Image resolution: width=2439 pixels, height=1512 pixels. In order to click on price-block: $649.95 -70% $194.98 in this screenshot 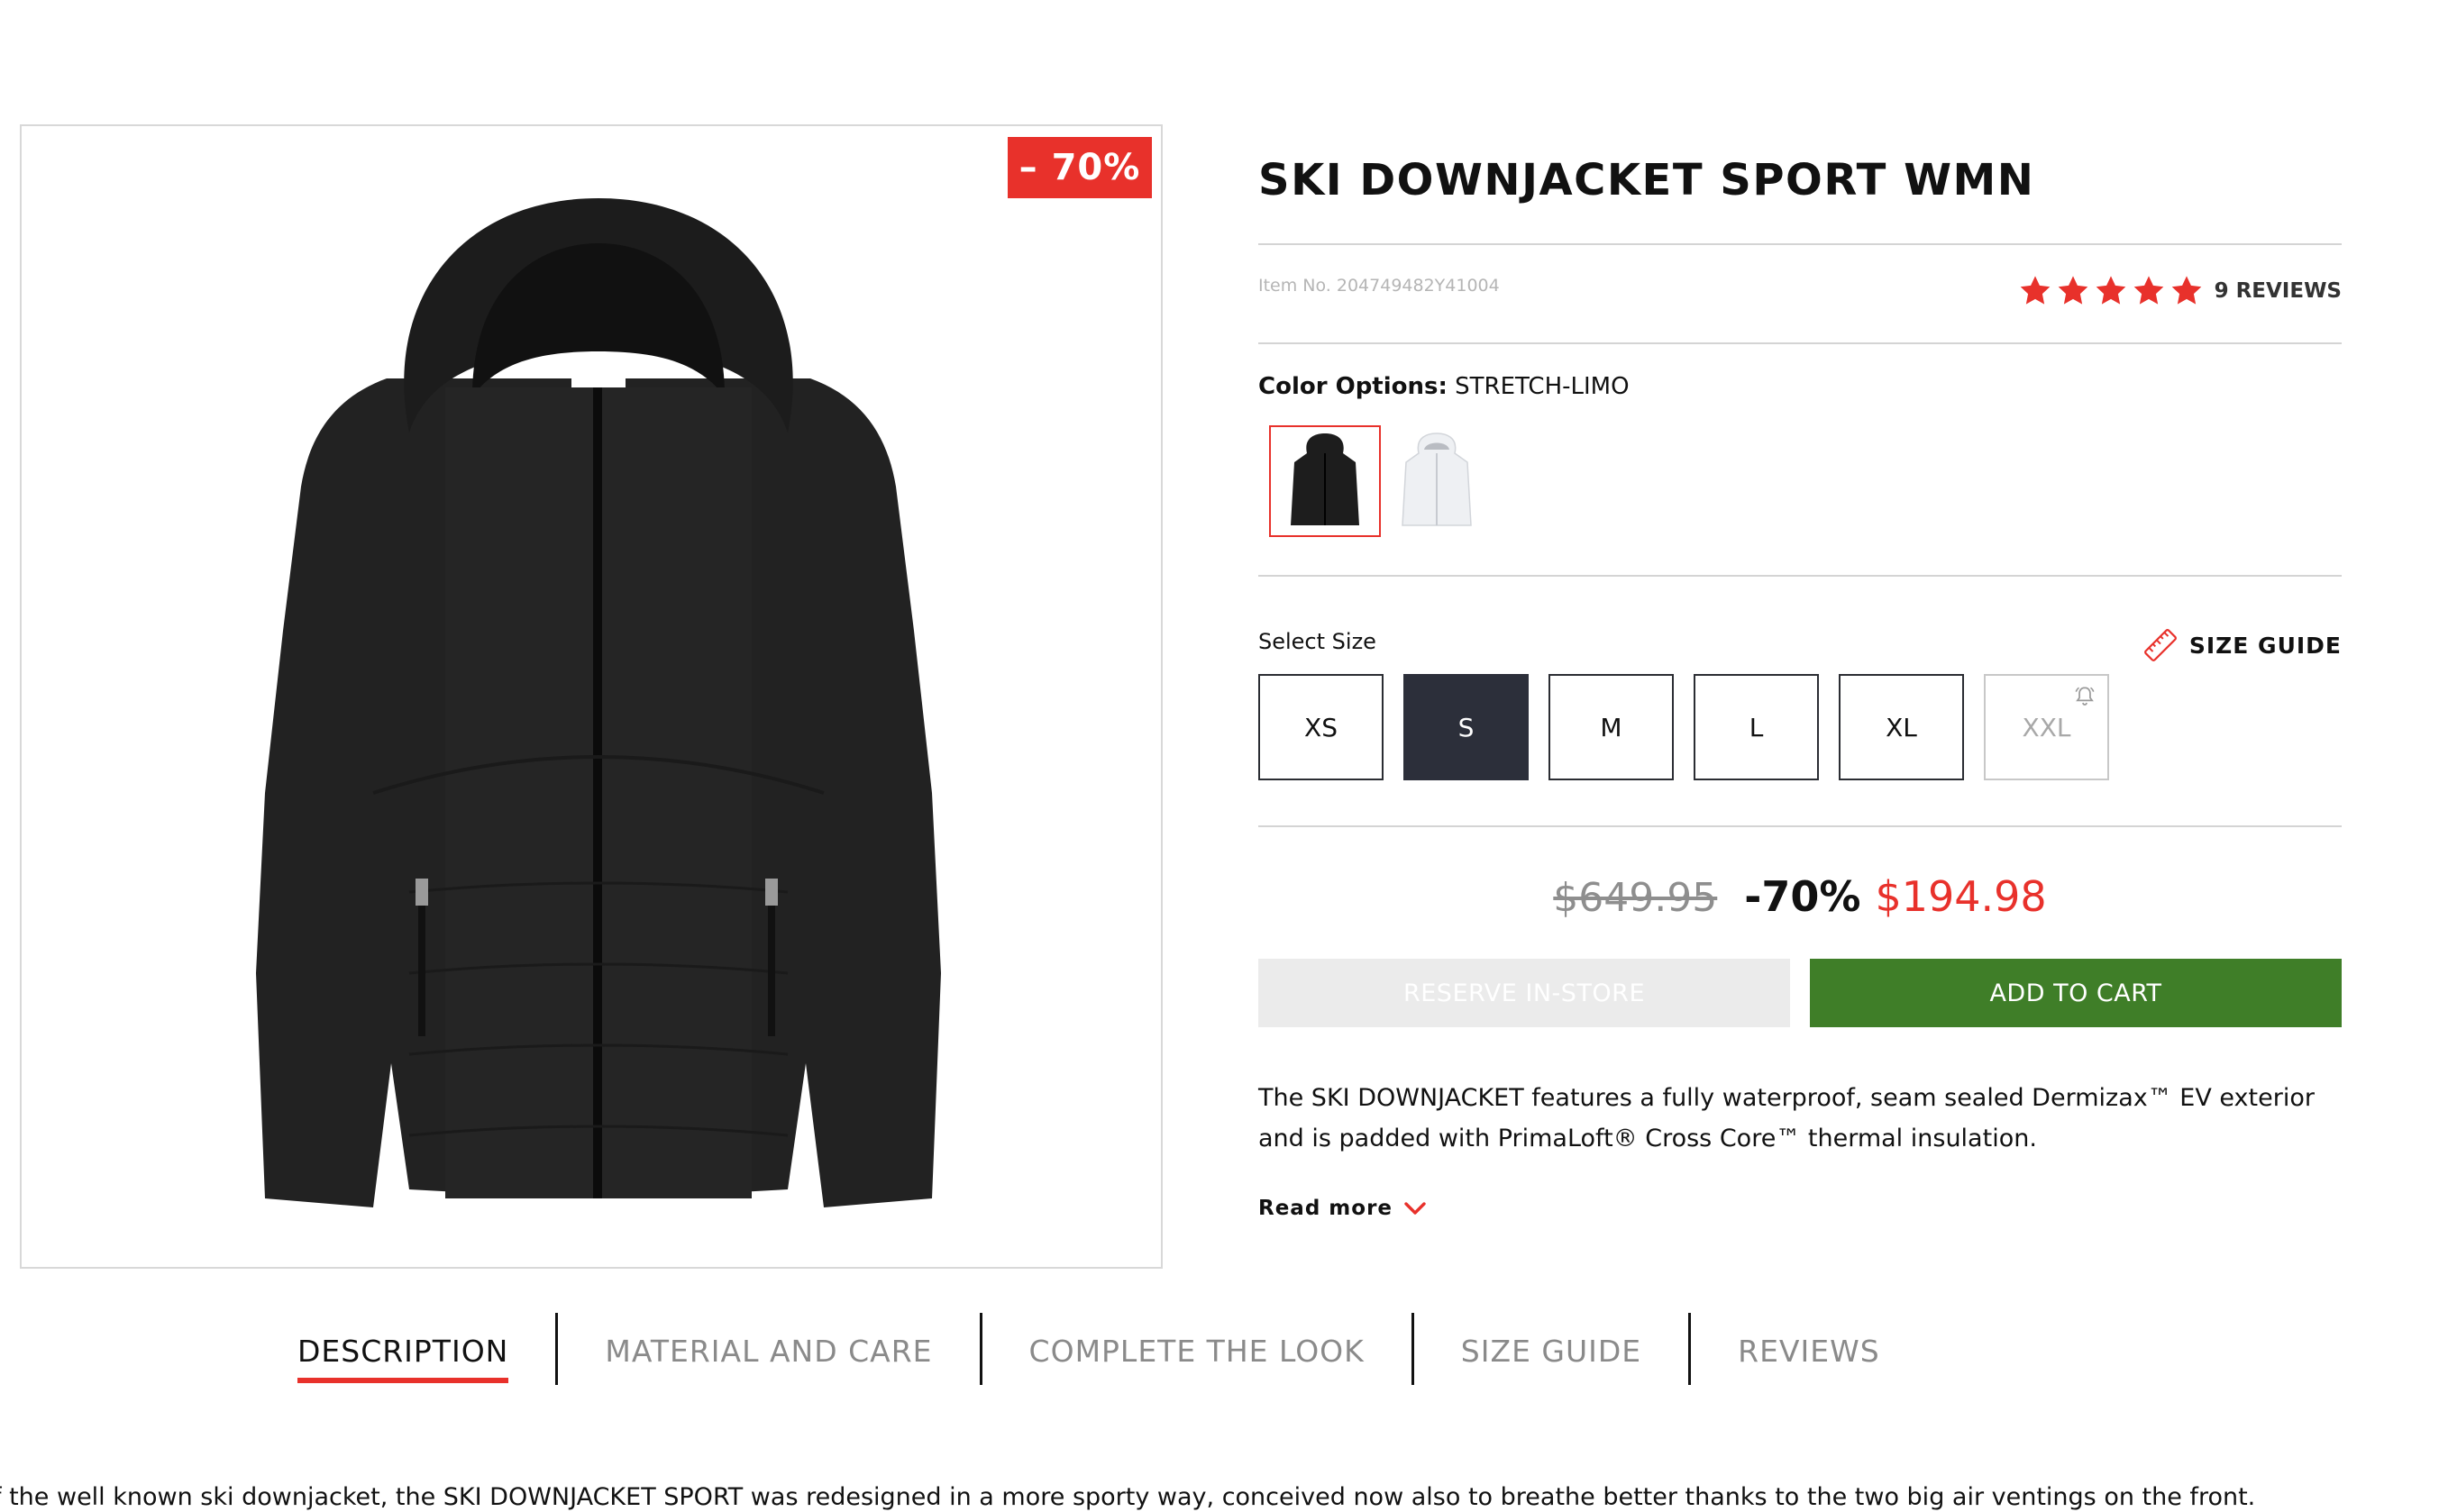, I will do `click(1800, 896)`.